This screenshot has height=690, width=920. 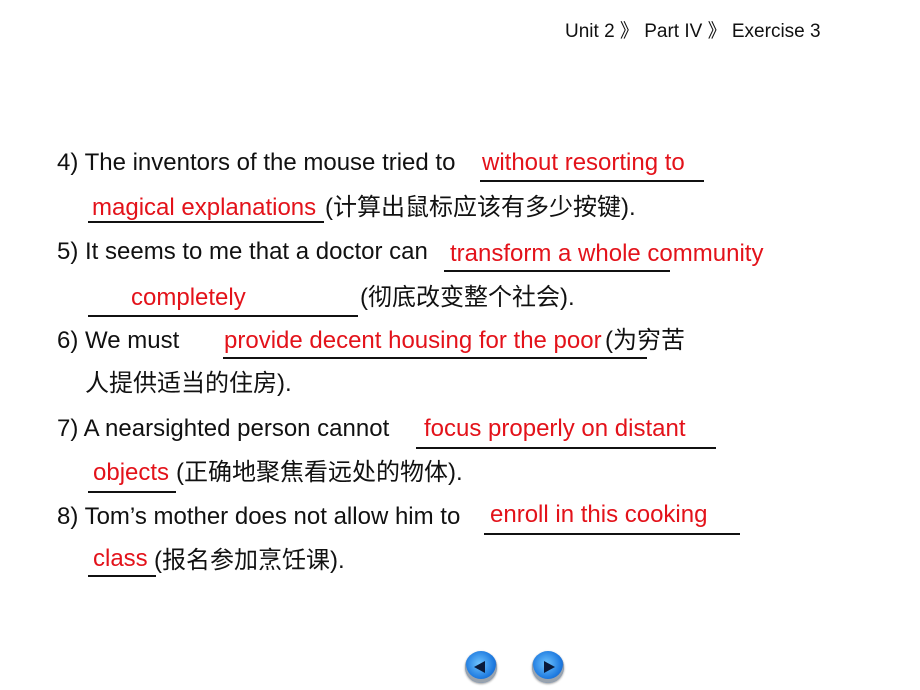 I want to click on answer-5a: transform a whole community, so click(x=607, y=253).